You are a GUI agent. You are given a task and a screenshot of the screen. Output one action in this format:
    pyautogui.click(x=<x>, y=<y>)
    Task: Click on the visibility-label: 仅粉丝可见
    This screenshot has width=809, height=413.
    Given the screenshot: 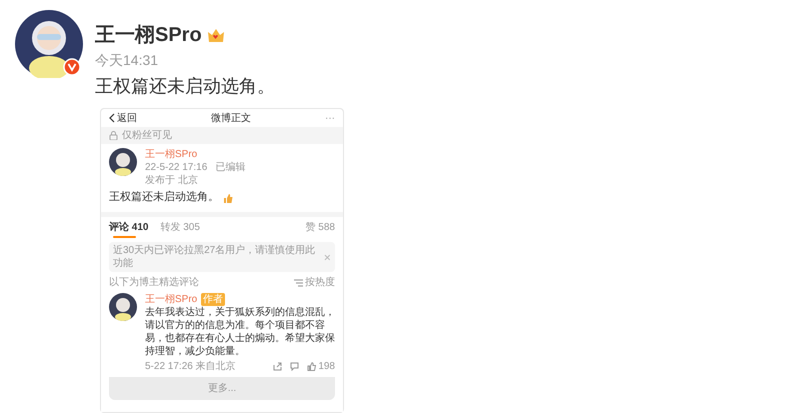 What is the action you would take?
    pyautogui.click(x=147, y=135)
    